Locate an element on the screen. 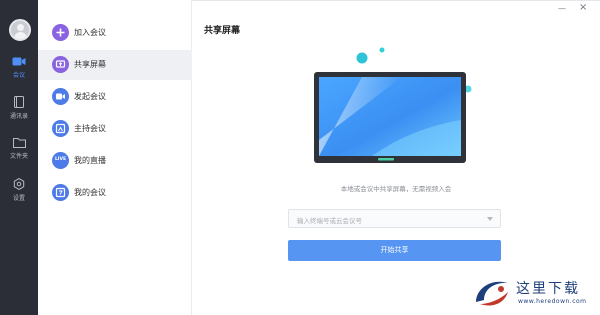 The image size is (600, 315). watermark: 这里下载 www.heredown.com is located at coordinates (533, 293).